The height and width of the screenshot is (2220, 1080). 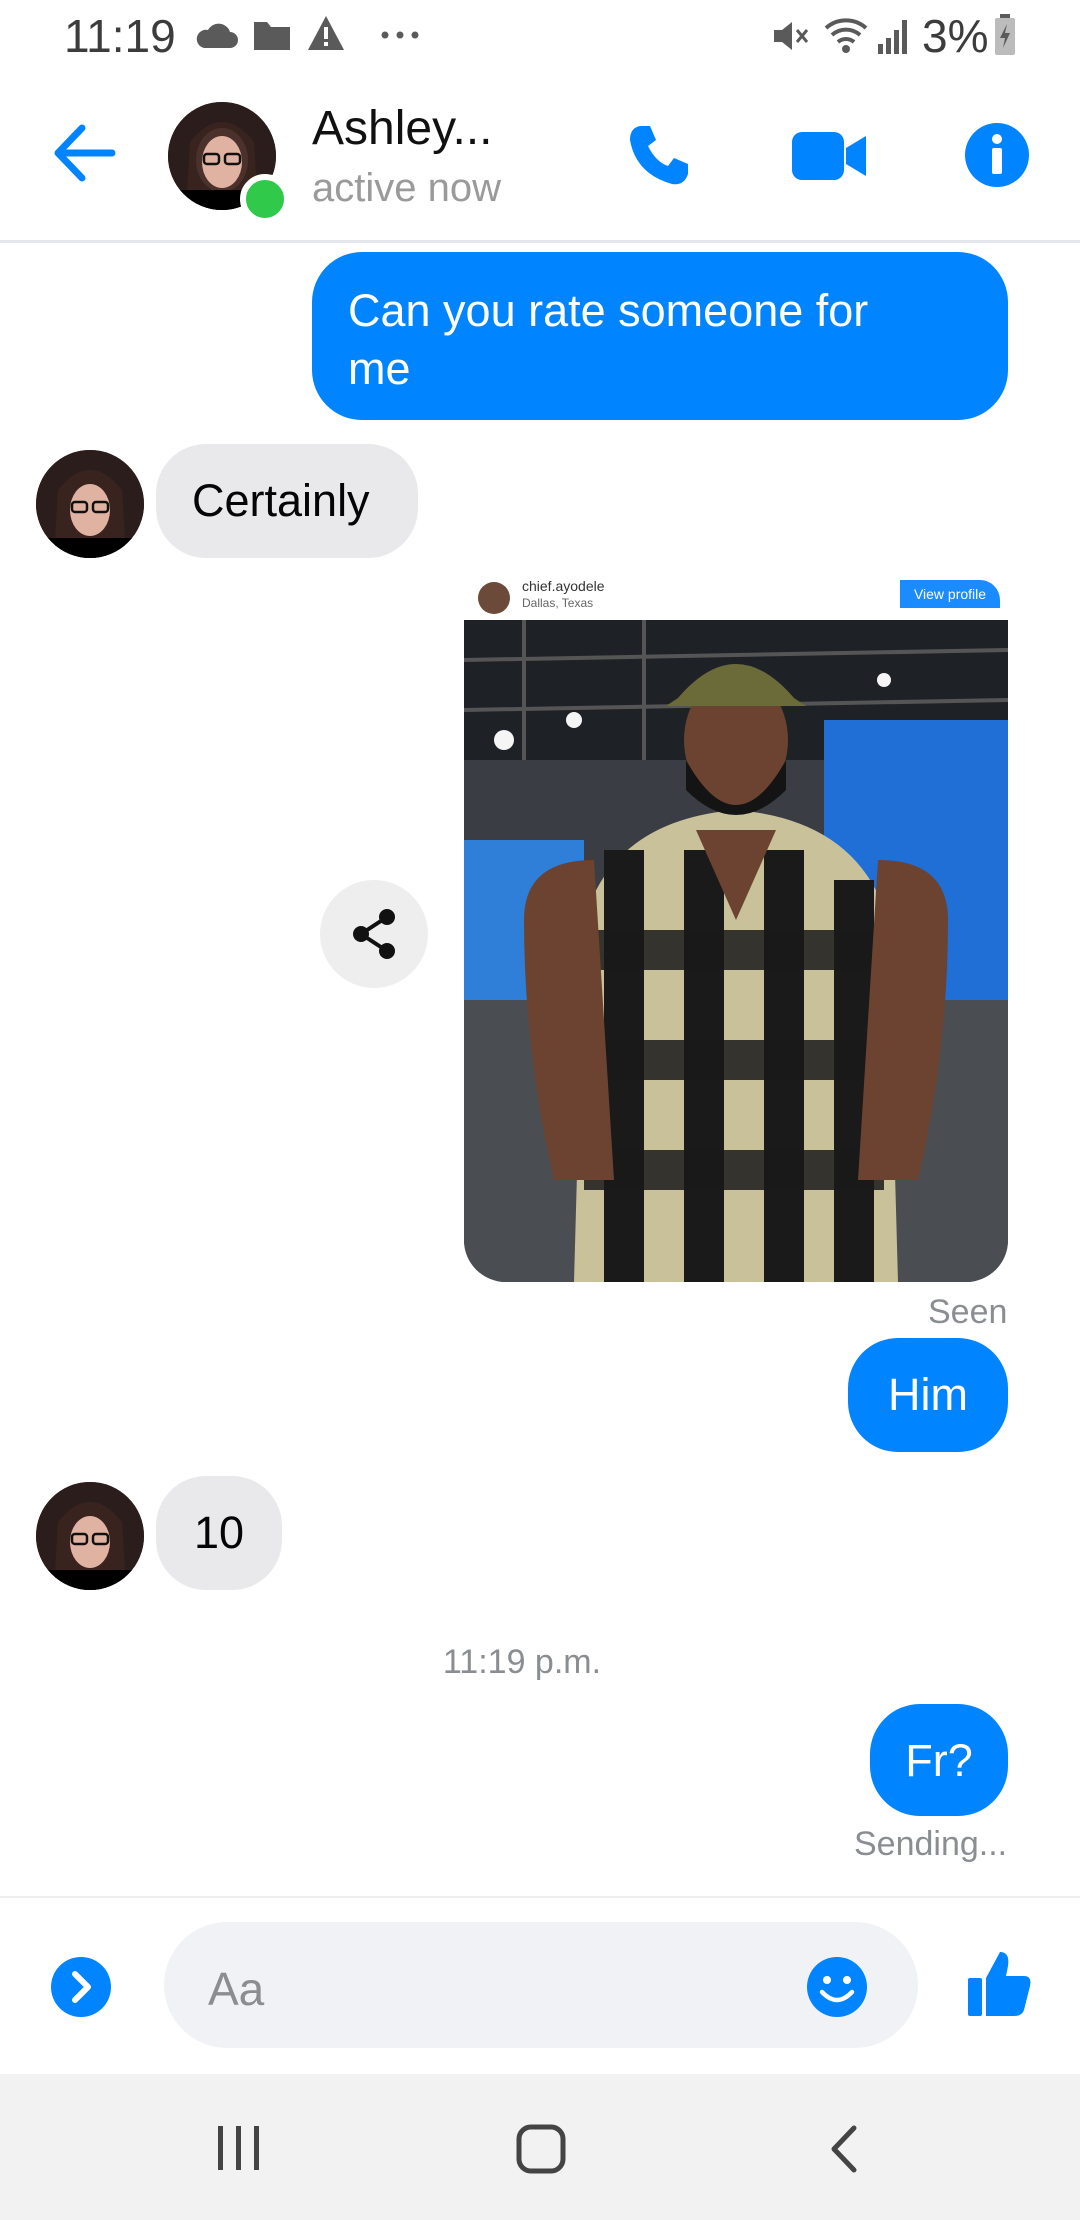 I want to click on status-time: 11:19, so click(x=120, y=36).